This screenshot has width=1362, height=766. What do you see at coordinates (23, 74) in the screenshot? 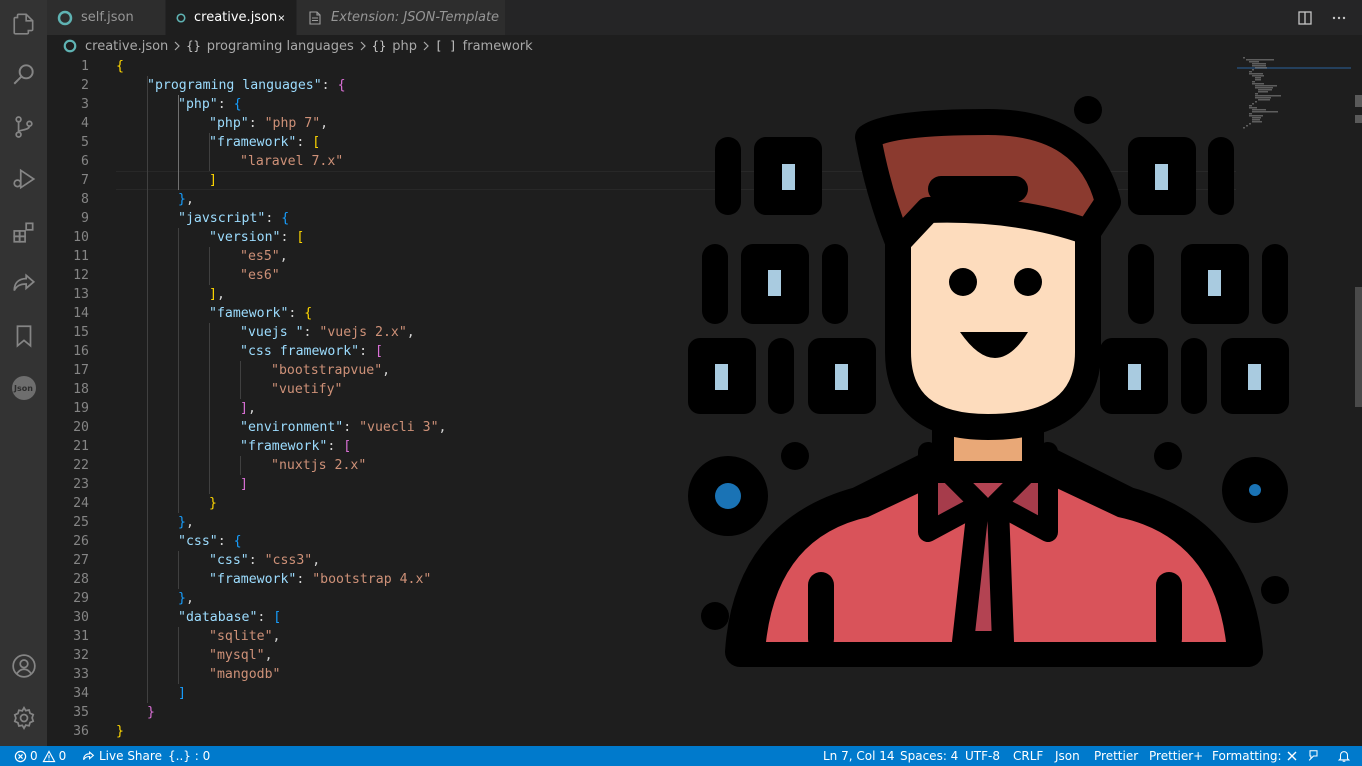
I see `search-icon` at bounding box center [23, 74].